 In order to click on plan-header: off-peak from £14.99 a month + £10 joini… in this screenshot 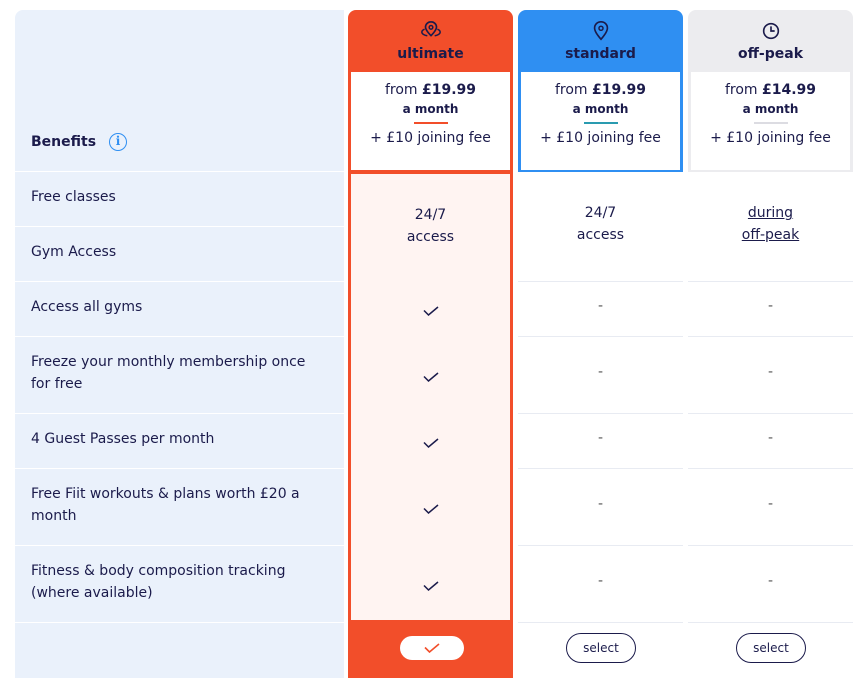, I will do `click(770, 91)`.